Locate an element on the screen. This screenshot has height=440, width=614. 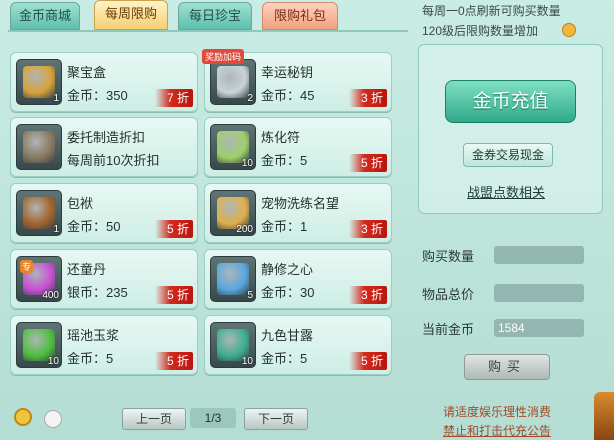
next-page-button: 下一页 is located at coordinates (276, 419).